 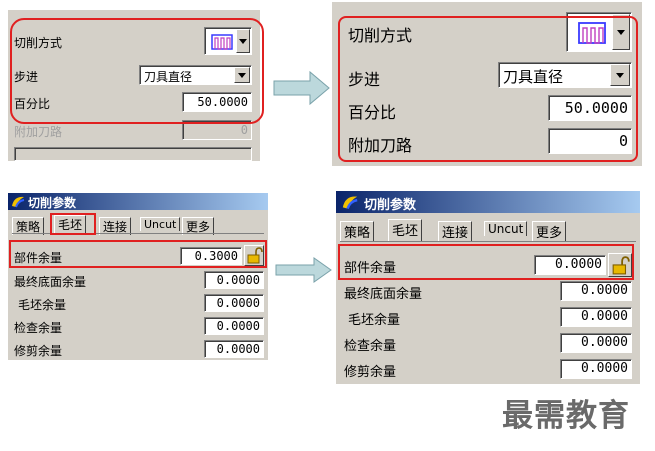 What do you see at coordinates (234, 326) in the screenshot?
I see `check-stock-input: 0.0000` at bounding box center [234, 326].